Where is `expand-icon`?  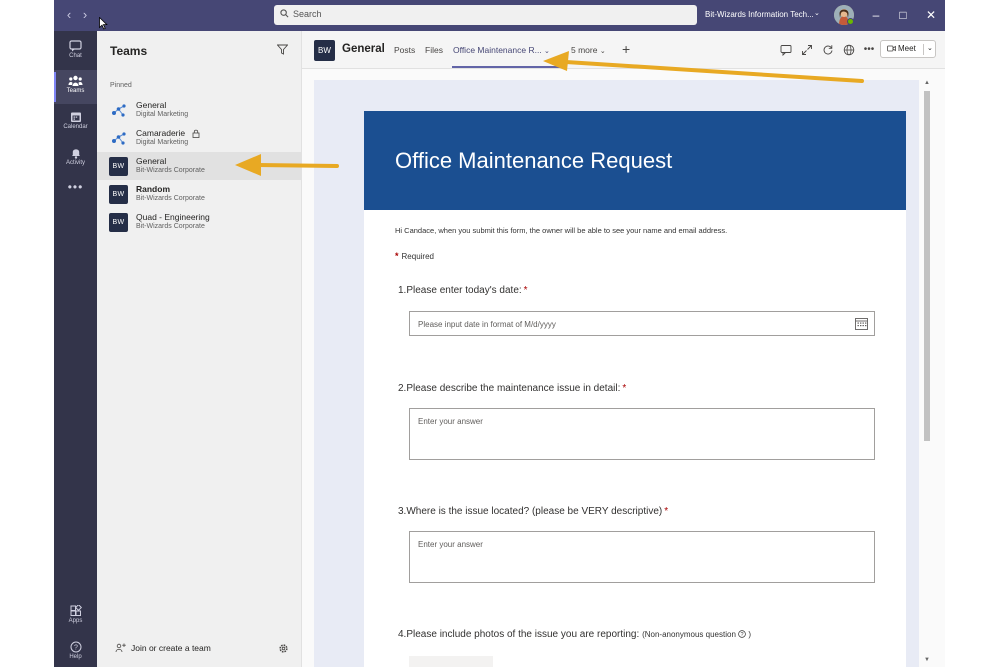 expand-icon is located at coordinates (807, 50).